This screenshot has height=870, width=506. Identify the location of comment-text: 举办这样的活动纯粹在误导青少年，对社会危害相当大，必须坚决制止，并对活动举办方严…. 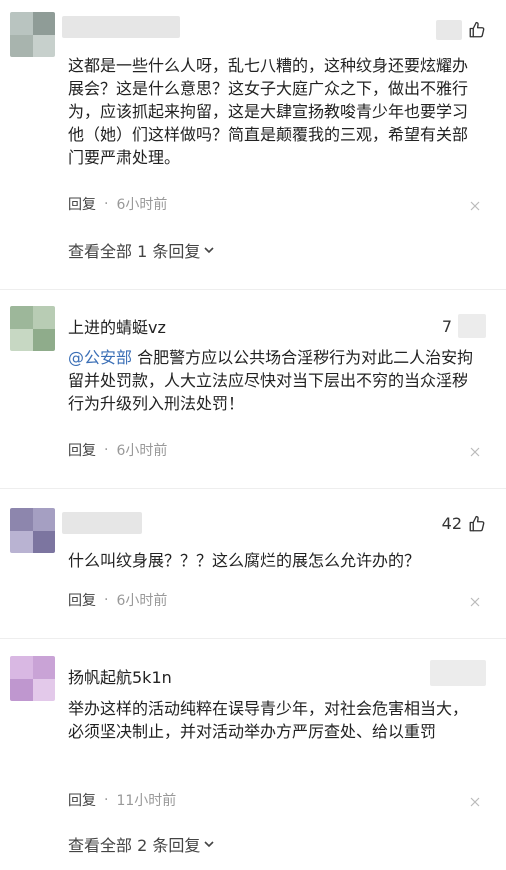
(268, 720).